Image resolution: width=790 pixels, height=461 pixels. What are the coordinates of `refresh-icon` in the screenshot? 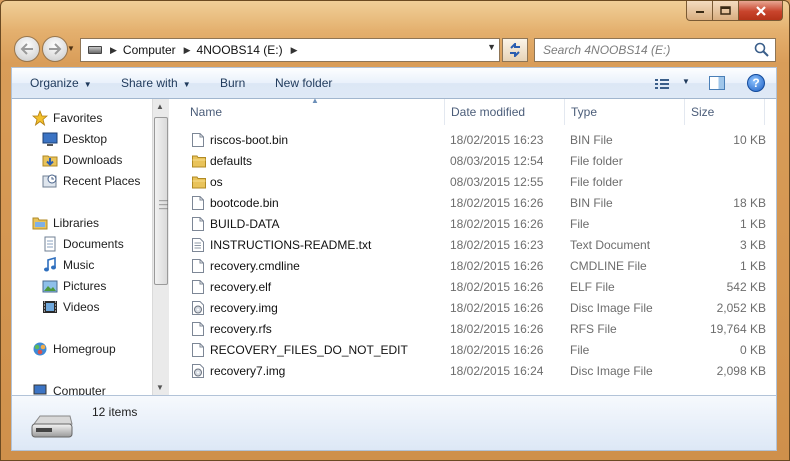 It's located at (515, 50).